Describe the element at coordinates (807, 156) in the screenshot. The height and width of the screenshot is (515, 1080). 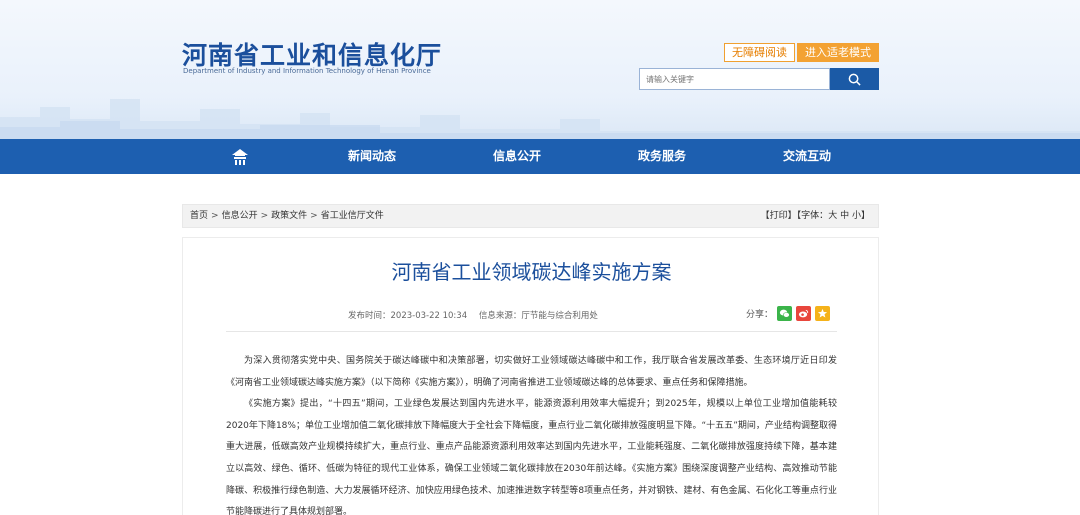
I see `nav-item-interaction: 交流互动` at that location.